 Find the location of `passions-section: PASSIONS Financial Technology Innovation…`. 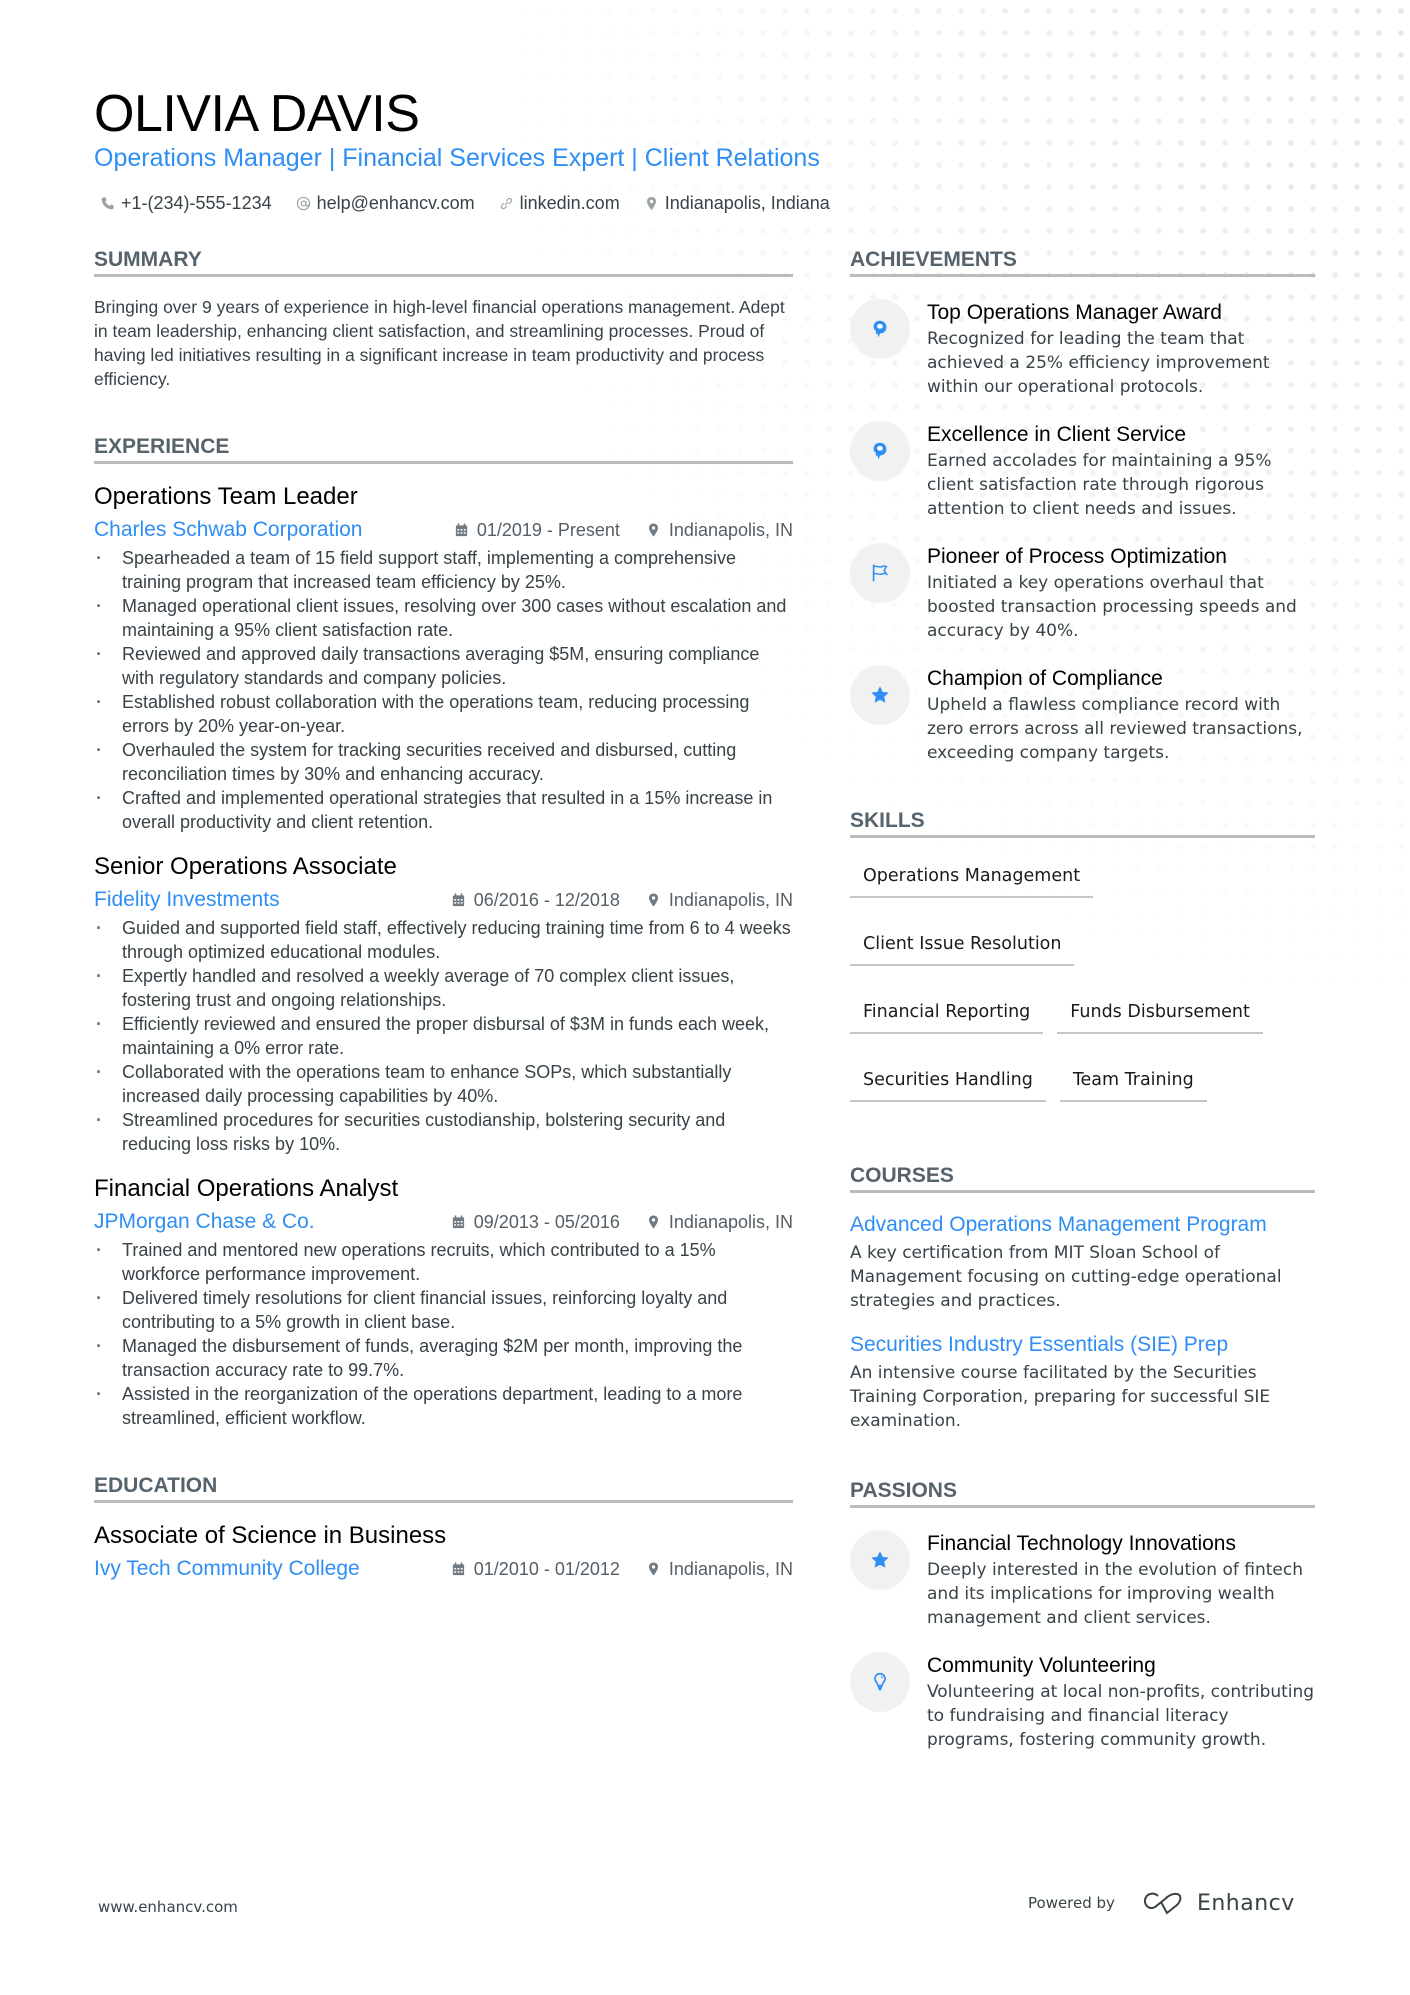

passions-section: PASSIONS Financial Technology Innovation… is located at coordinates (1082, 1614).